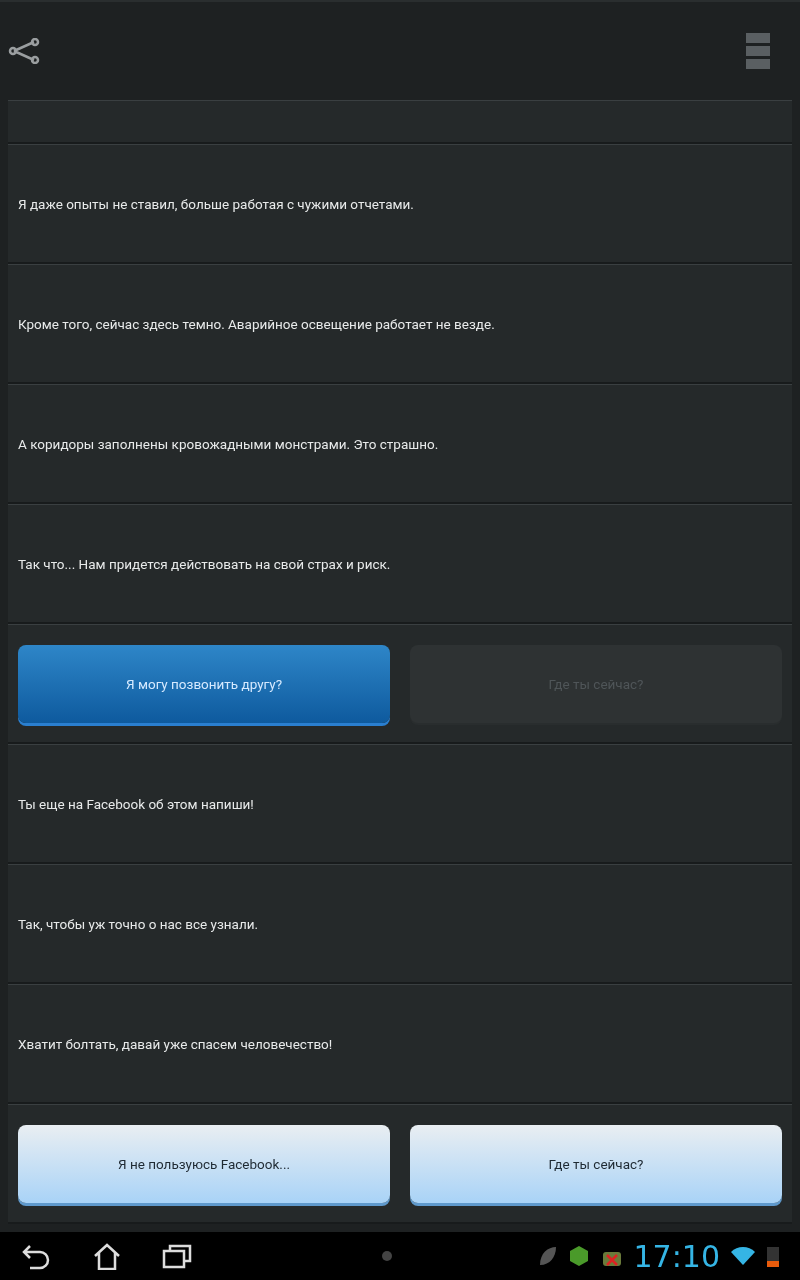 This screenshot has width=800, height=1280. I want to click on answer-button: Я могу позвонить другу?, so click(204, 683).